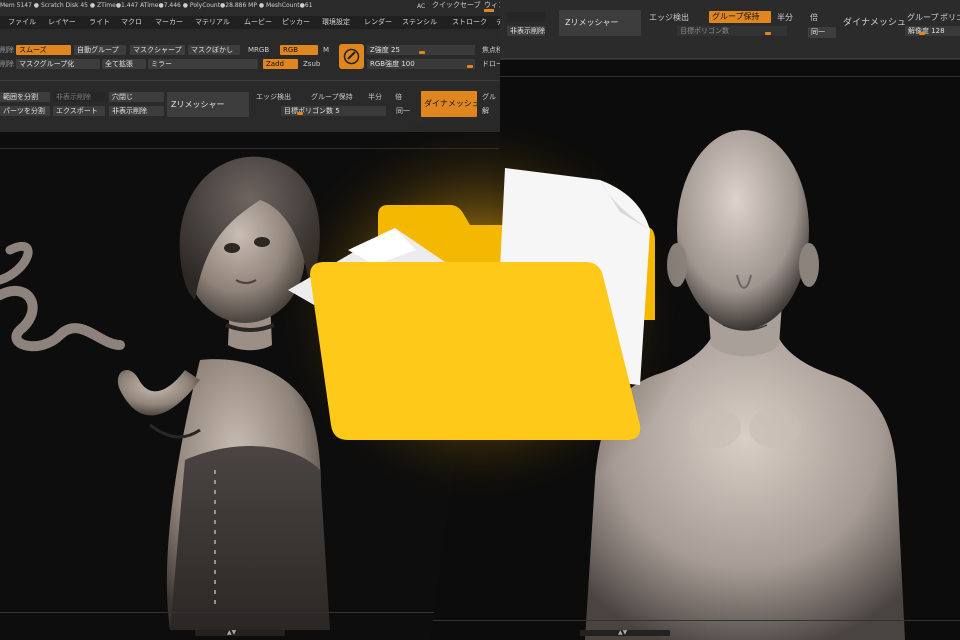 This screenshot has height=640, width=960. Describe the element at coordinates (43, 50) in the screenshot. I see `smooth-button: スムーズ` at that location.